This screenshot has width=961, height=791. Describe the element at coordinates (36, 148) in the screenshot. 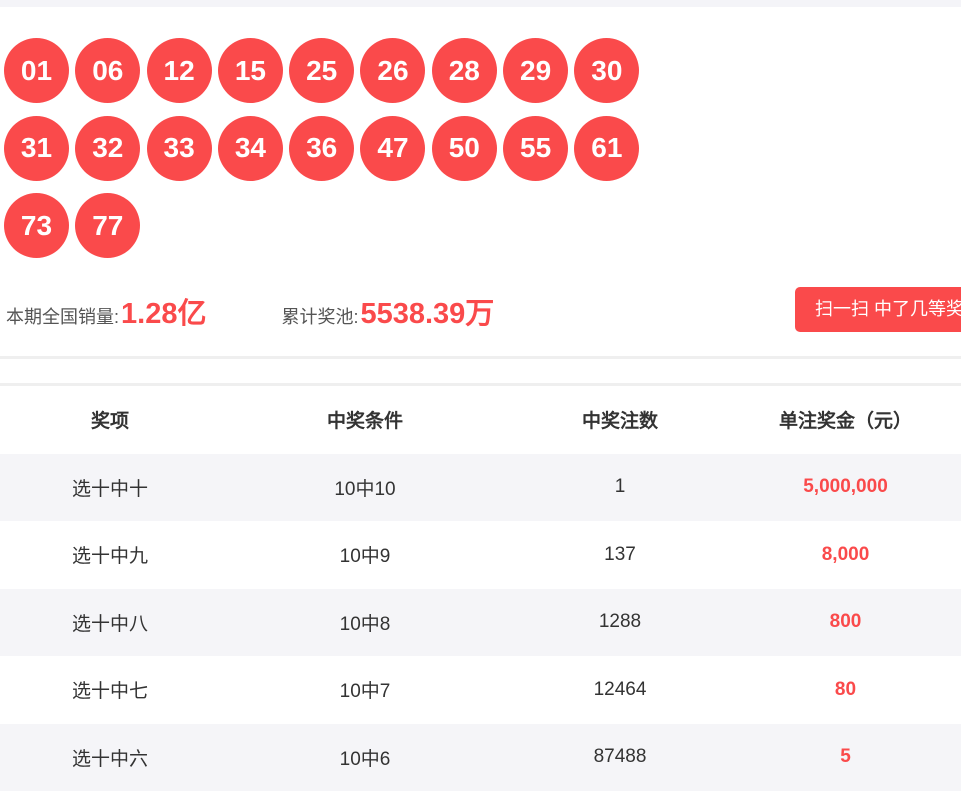

I see `number-ball: 31` at that location.